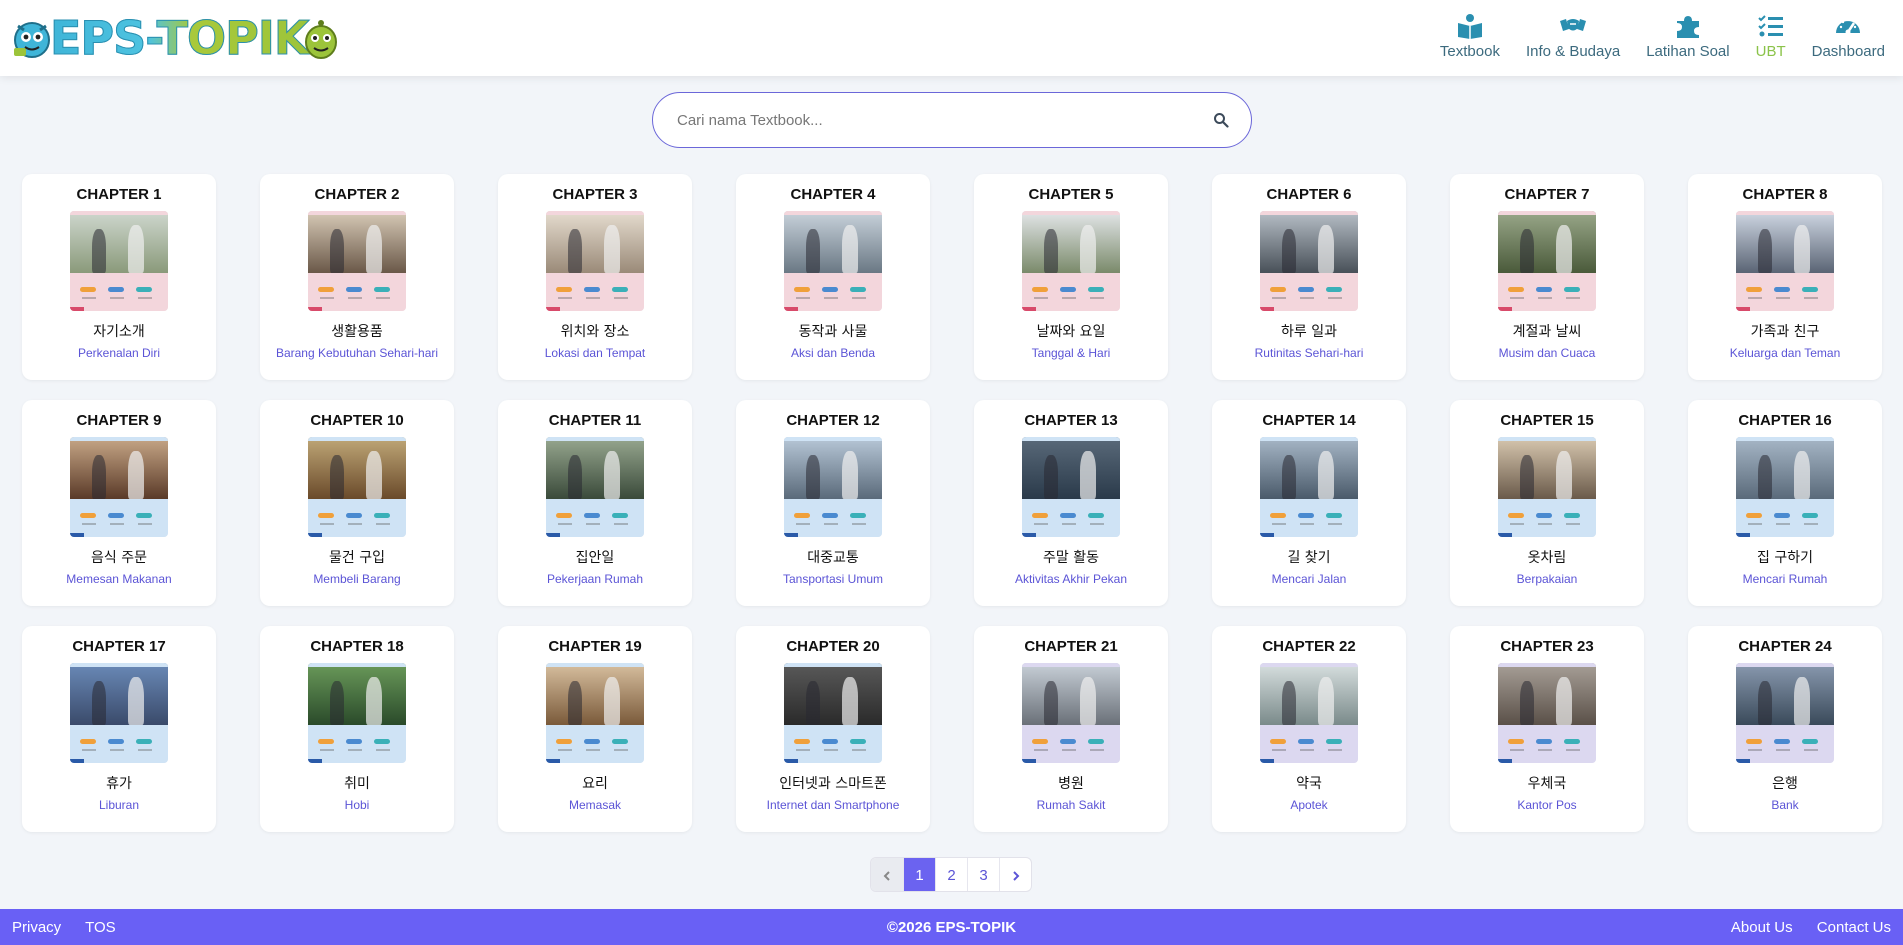 This screenshot has height=945, width=1903. I want to click on chapter-card: CHAPTER 15 옷차림 Berpakaian, so click(1547, 503).